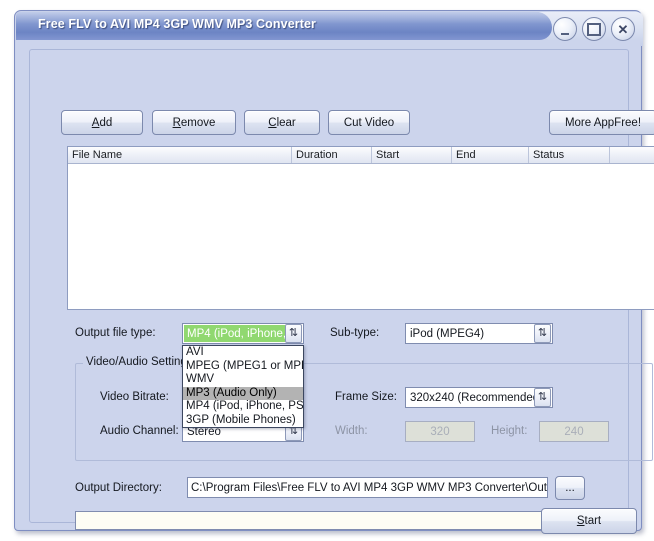  What do you see at coordinates (115, 333) in the screenshot?
I see `output-file-type-label: Output file type:` at bounding box center [115, 333].